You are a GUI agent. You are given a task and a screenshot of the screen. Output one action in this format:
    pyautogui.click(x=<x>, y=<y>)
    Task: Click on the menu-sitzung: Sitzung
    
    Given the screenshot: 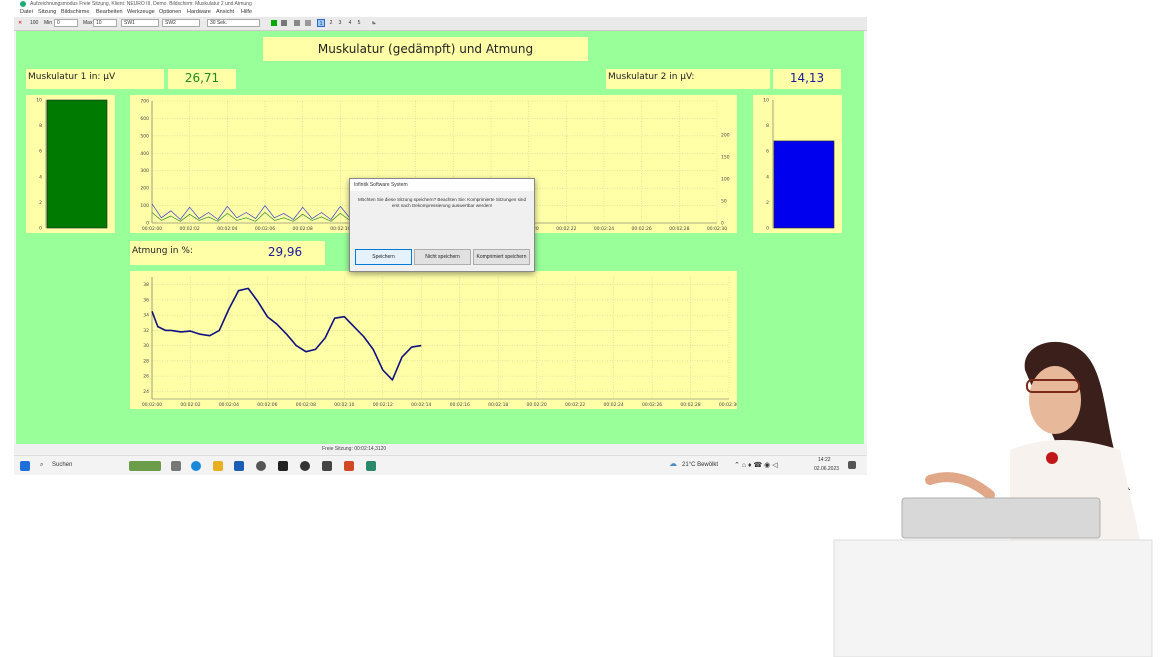 What is the action you would take?
    pyautogui.click(x=47, y=12)
    